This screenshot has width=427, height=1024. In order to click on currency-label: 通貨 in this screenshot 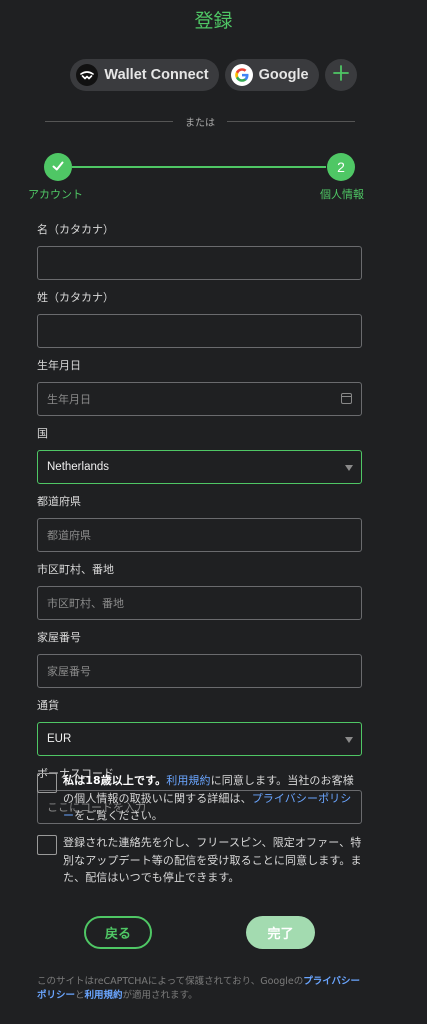, I will do `click(48, 705)`.